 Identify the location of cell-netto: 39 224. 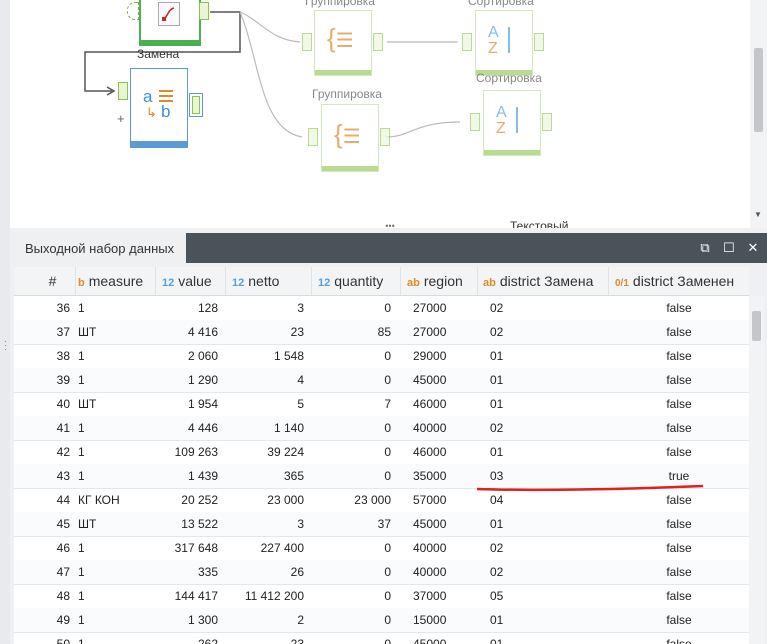
(269, 452).